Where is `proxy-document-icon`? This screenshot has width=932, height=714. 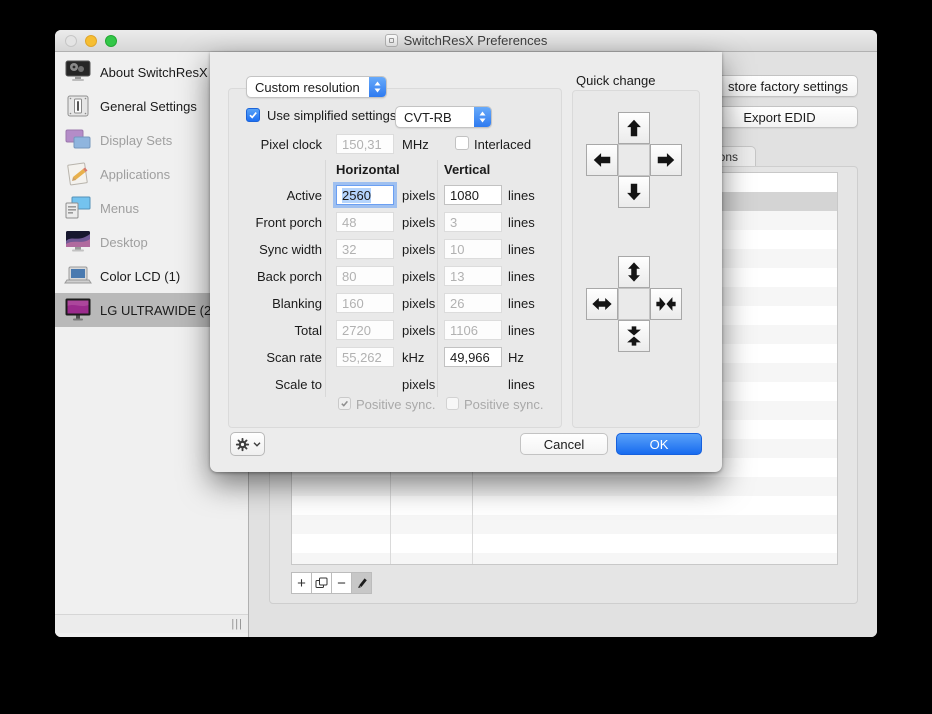 proxy-document-icon is located at coordinates (391, 40).